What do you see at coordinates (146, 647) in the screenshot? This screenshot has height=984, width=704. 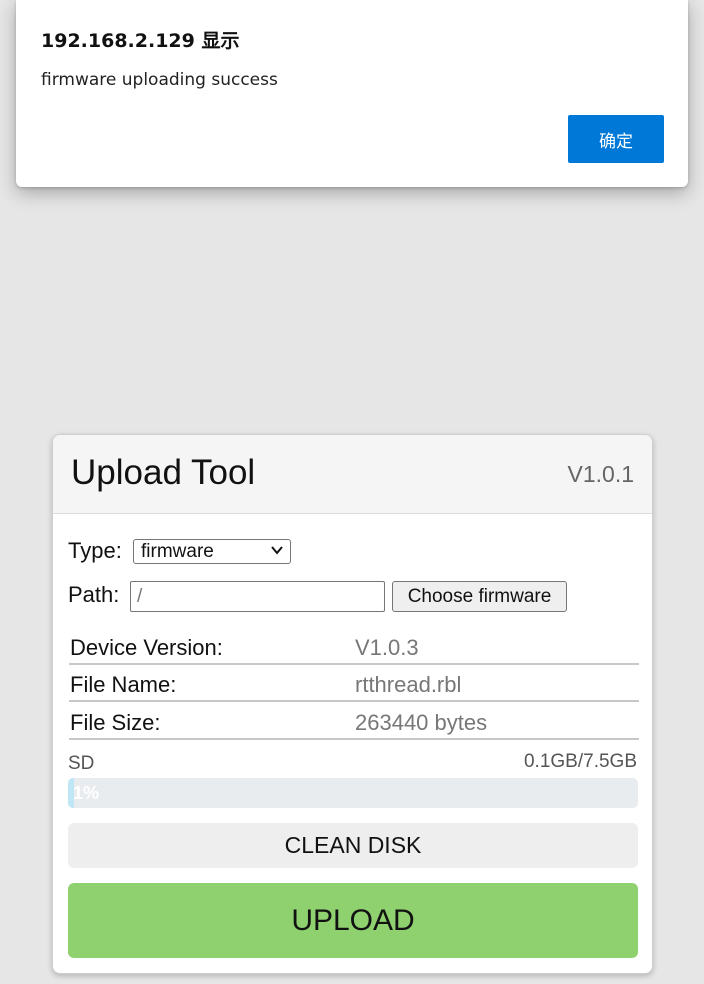 I see `info-key: Device Version:` at bounding box center [146, 647].